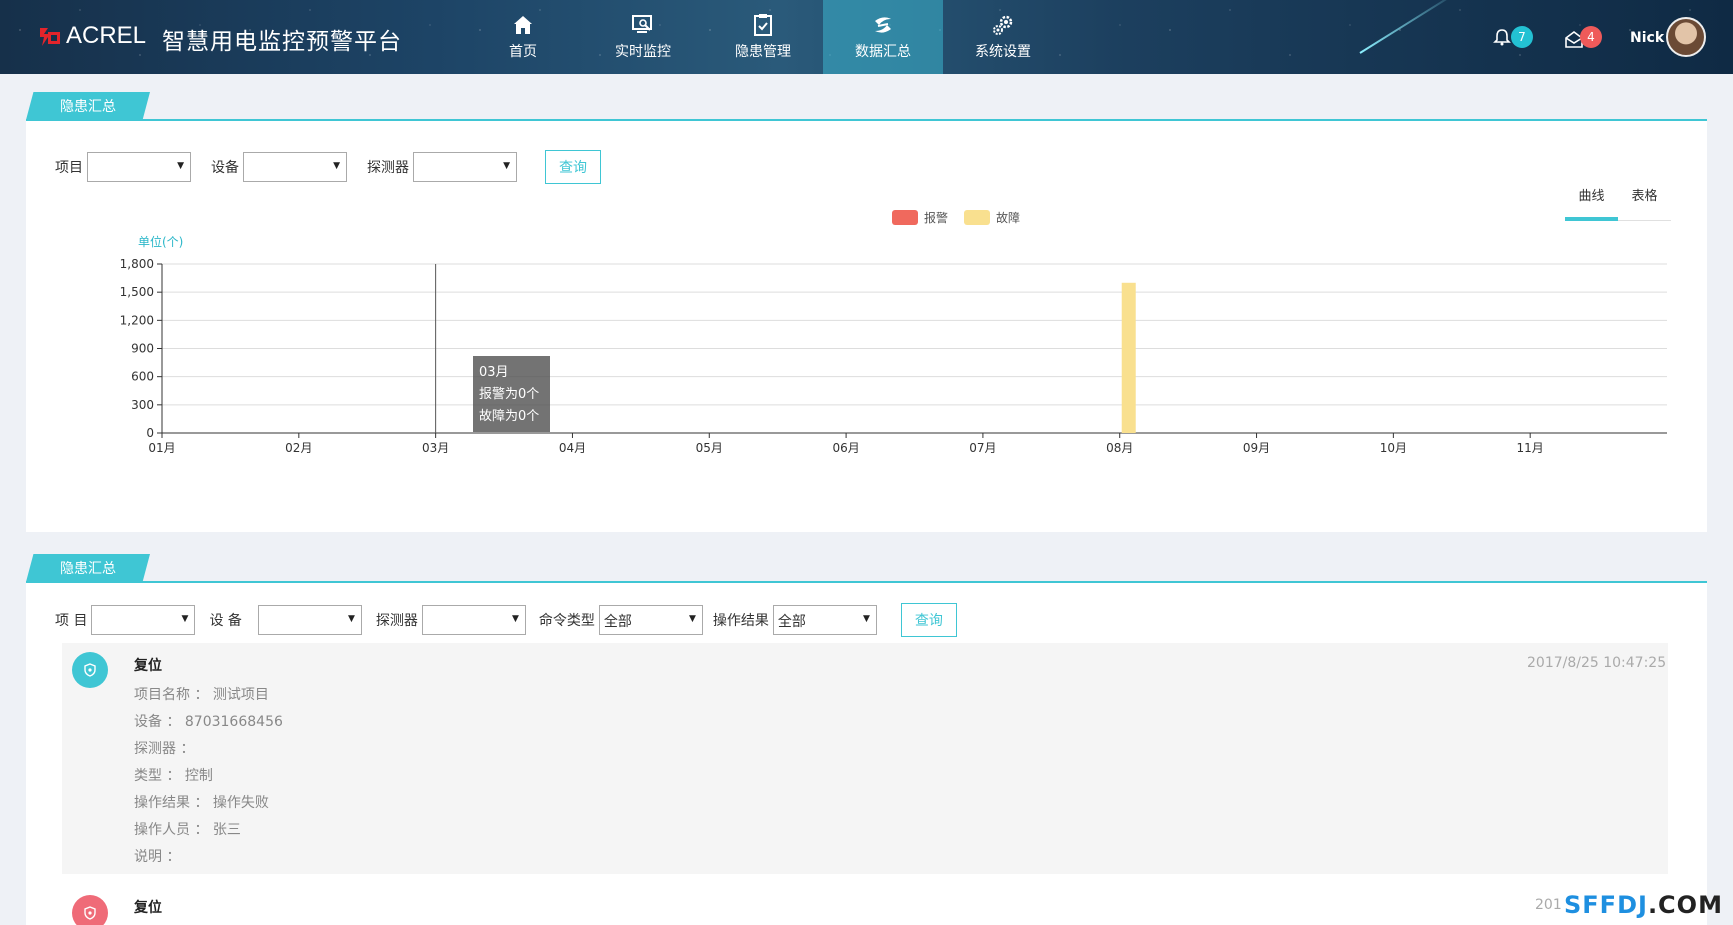  I want to click on y-tick-label: 1,800, so click(137, 264).